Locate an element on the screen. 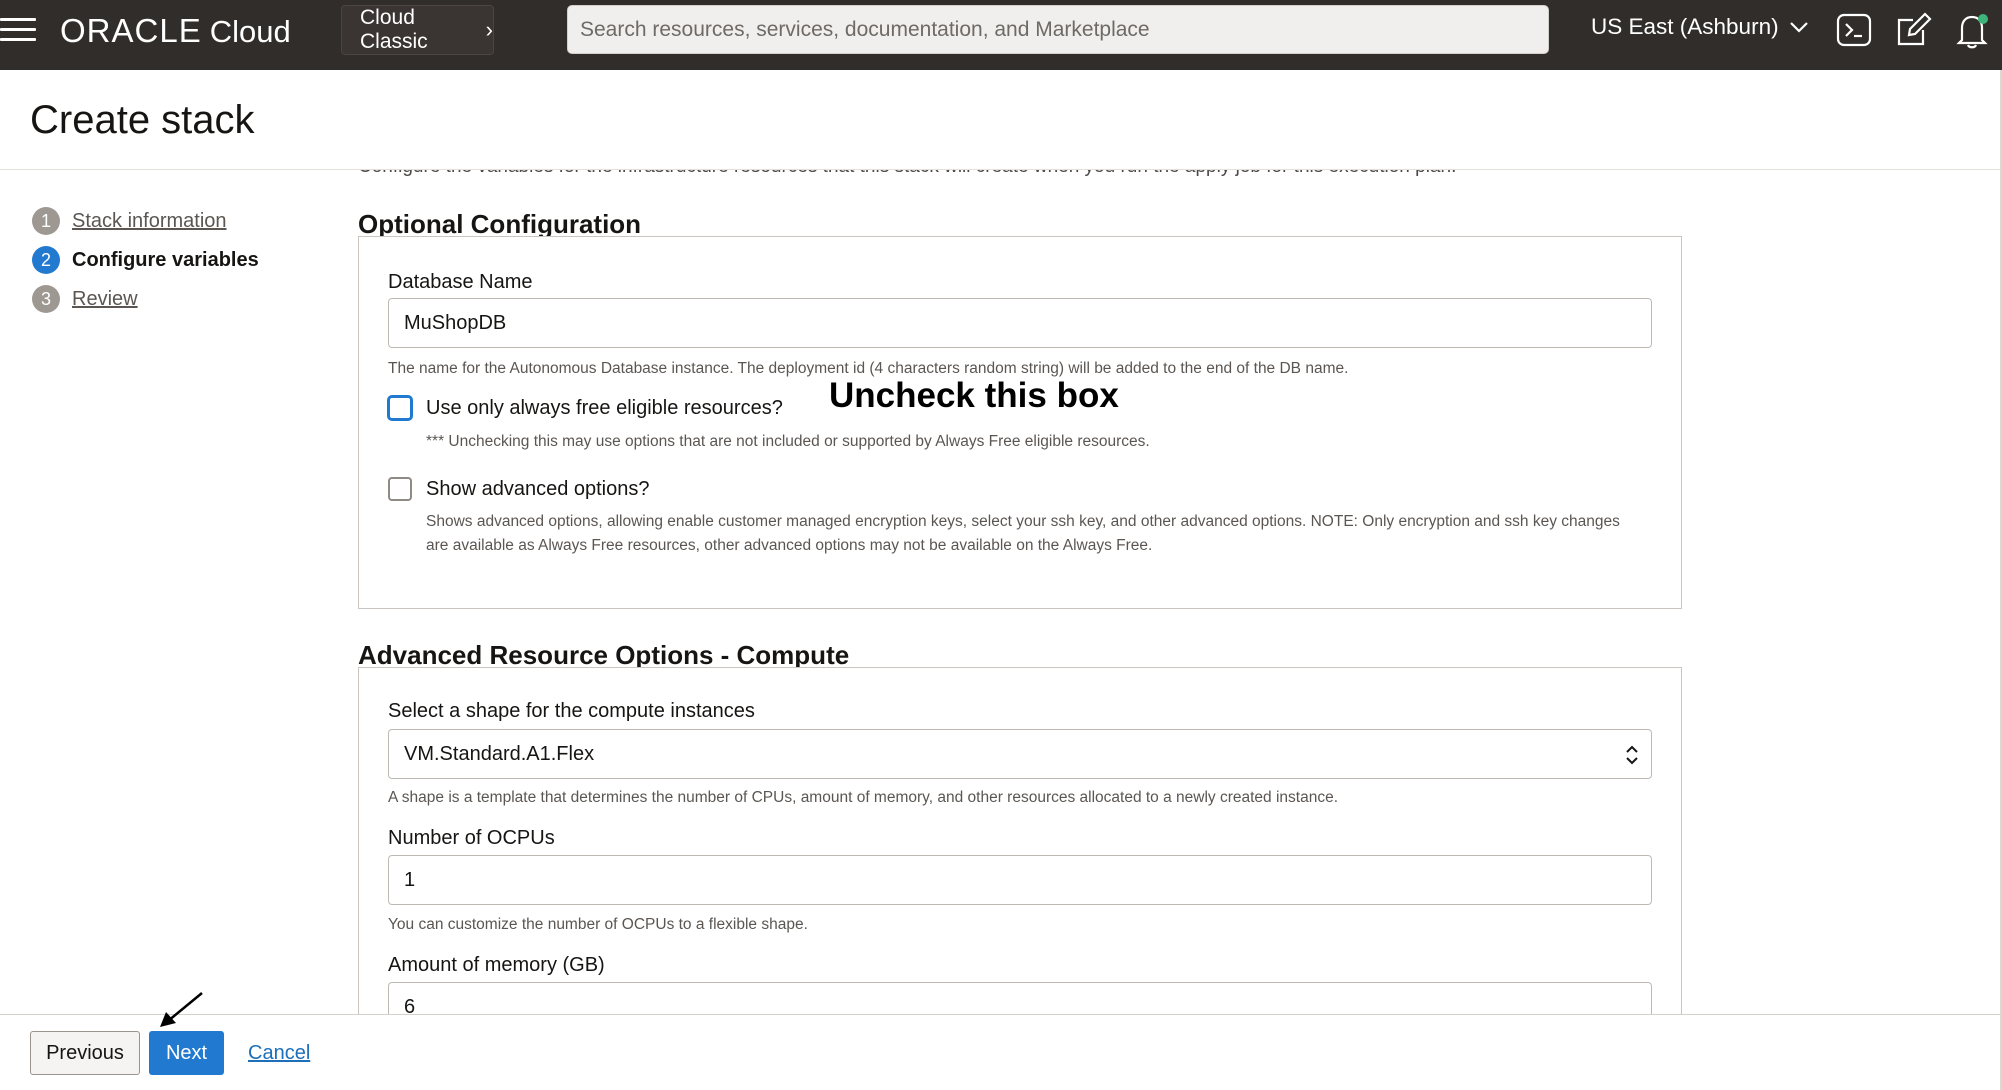 Image resolution: width=2002 pixels, height=1090 pixels. database-name-label: Database Name is located at coordinates (460, 282).